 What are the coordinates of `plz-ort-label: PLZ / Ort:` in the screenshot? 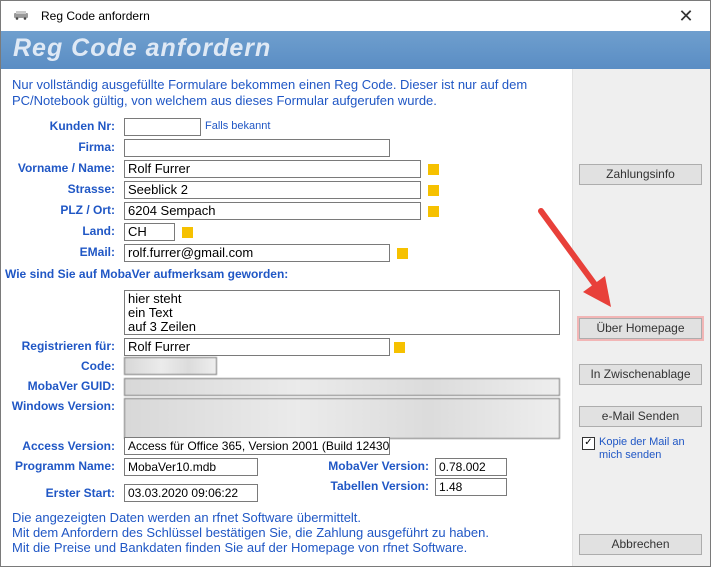 It's located at (87, 210).